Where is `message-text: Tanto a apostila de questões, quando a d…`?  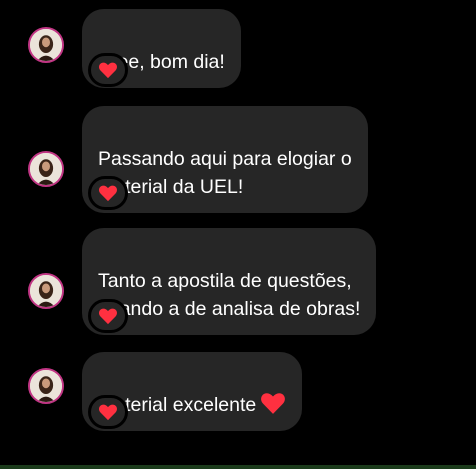 message-text: Tanto a apostila de questões, quando a d… is located at coordinates (229, 295).